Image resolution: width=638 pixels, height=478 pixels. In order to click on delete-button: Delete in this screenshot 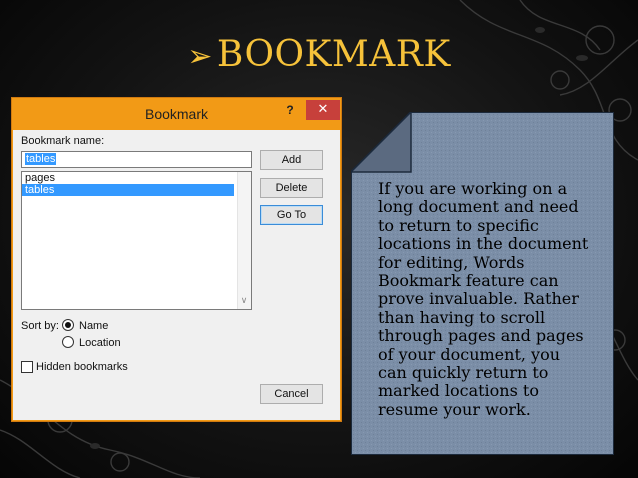, I will do `click(291, 188)`.